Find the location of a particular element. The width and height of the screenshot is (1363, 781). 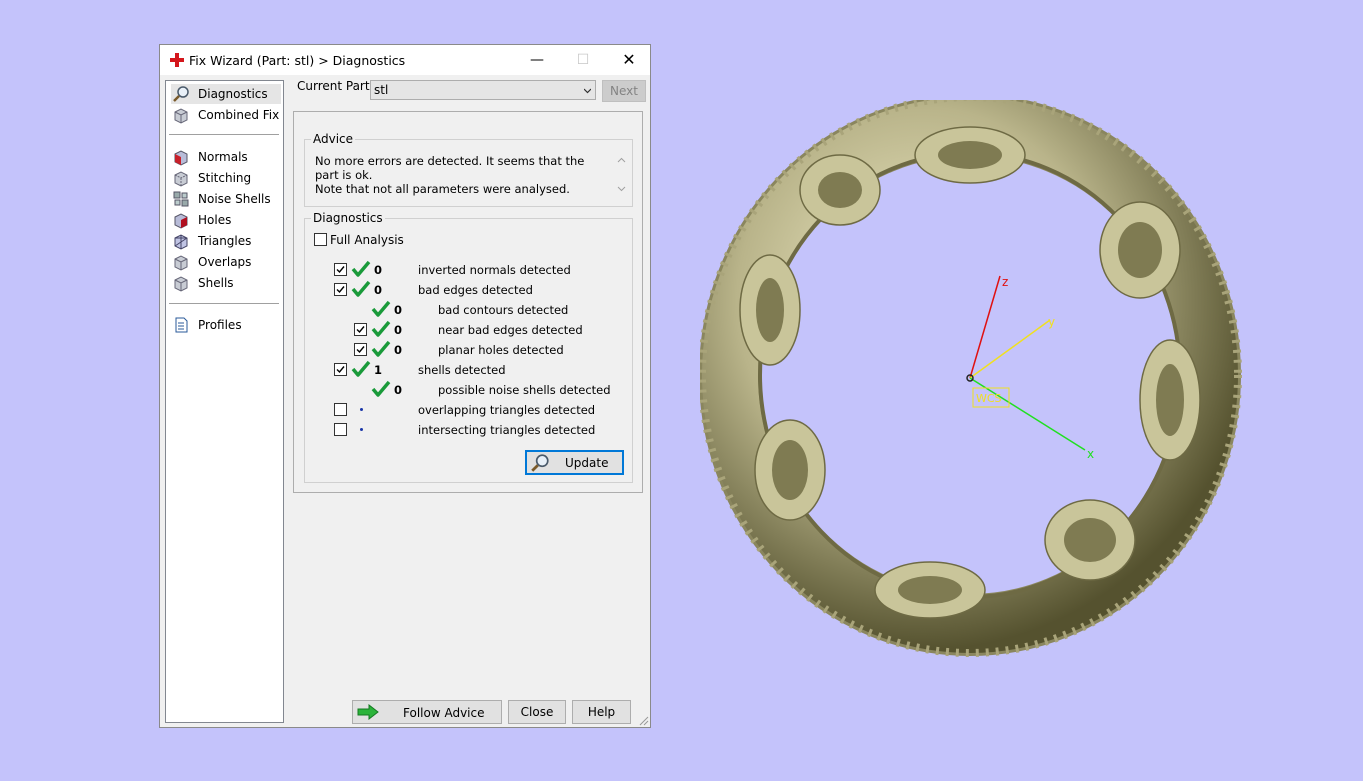

nav-label: Shells is located at coordinates (216, 283).